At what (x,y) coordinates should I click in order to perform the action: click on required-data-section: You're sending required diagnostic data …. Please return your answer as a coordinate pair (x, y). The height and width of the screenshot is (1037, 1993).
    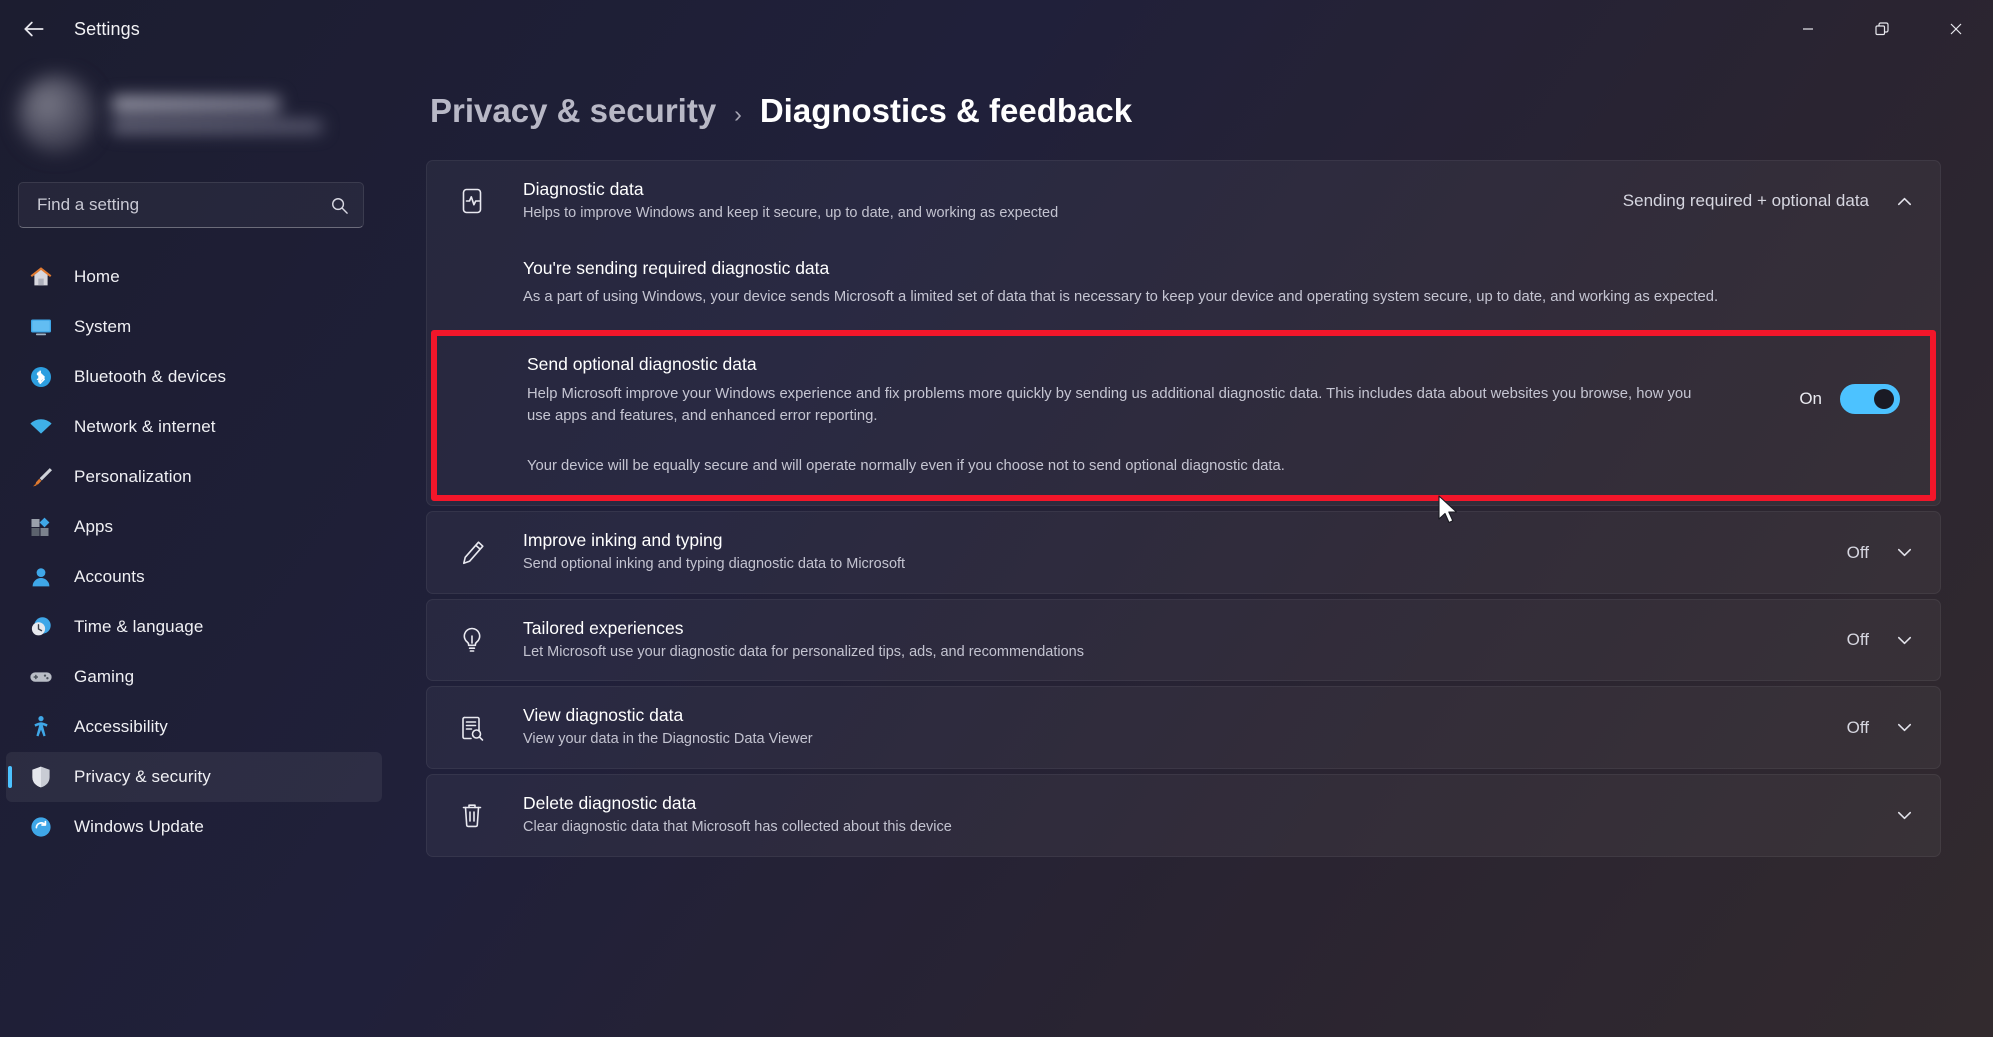
    Looking at the image, I should click on (1183, 286).